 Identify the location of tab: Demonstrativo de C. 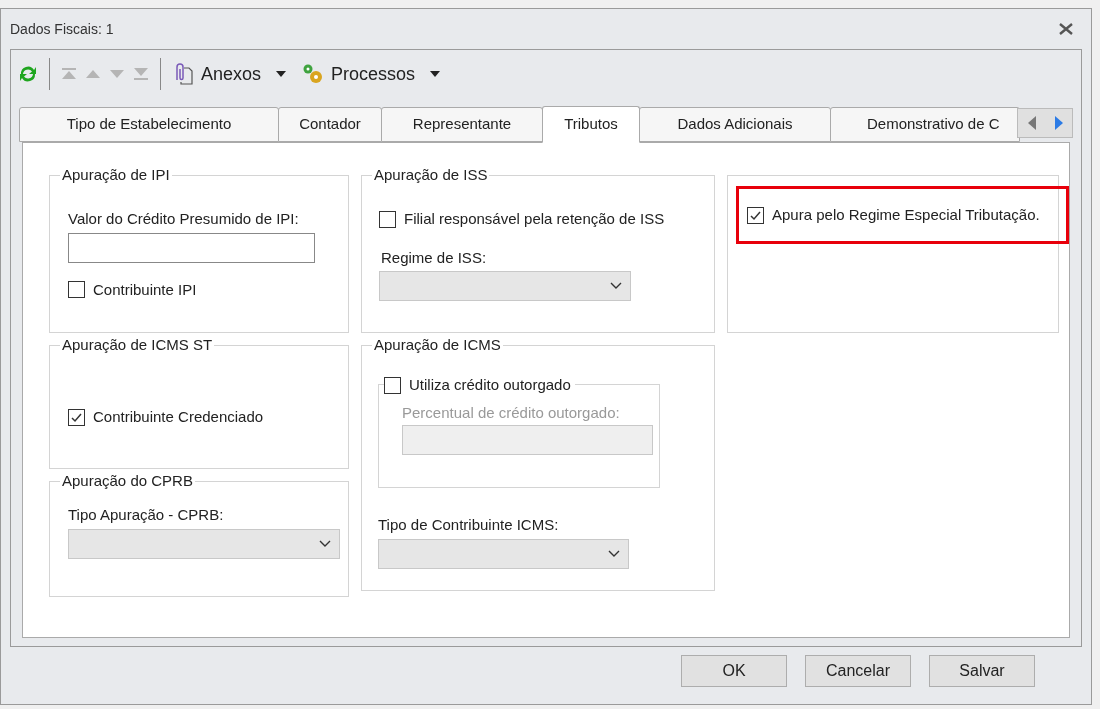
(925, 124).